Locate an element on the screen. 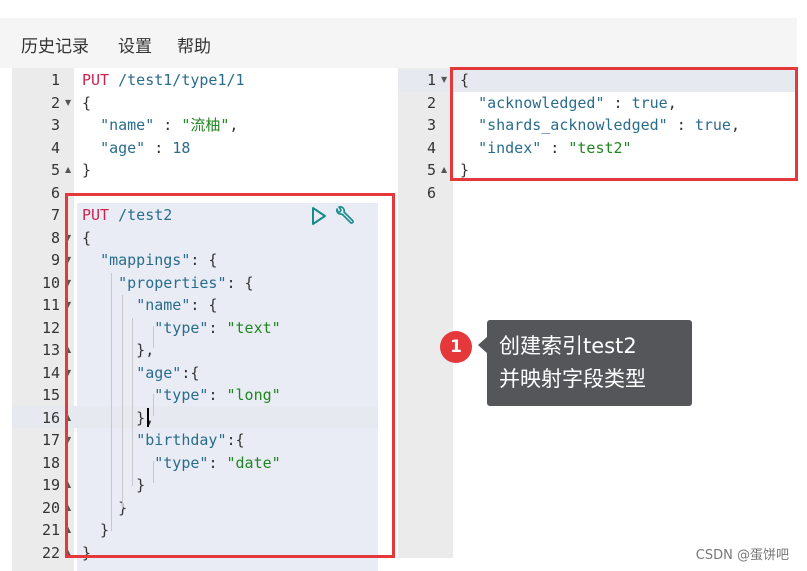 The image size is (807, 571). annotation-line-1: 创建索引test2 is located at coordinates (568, 346).